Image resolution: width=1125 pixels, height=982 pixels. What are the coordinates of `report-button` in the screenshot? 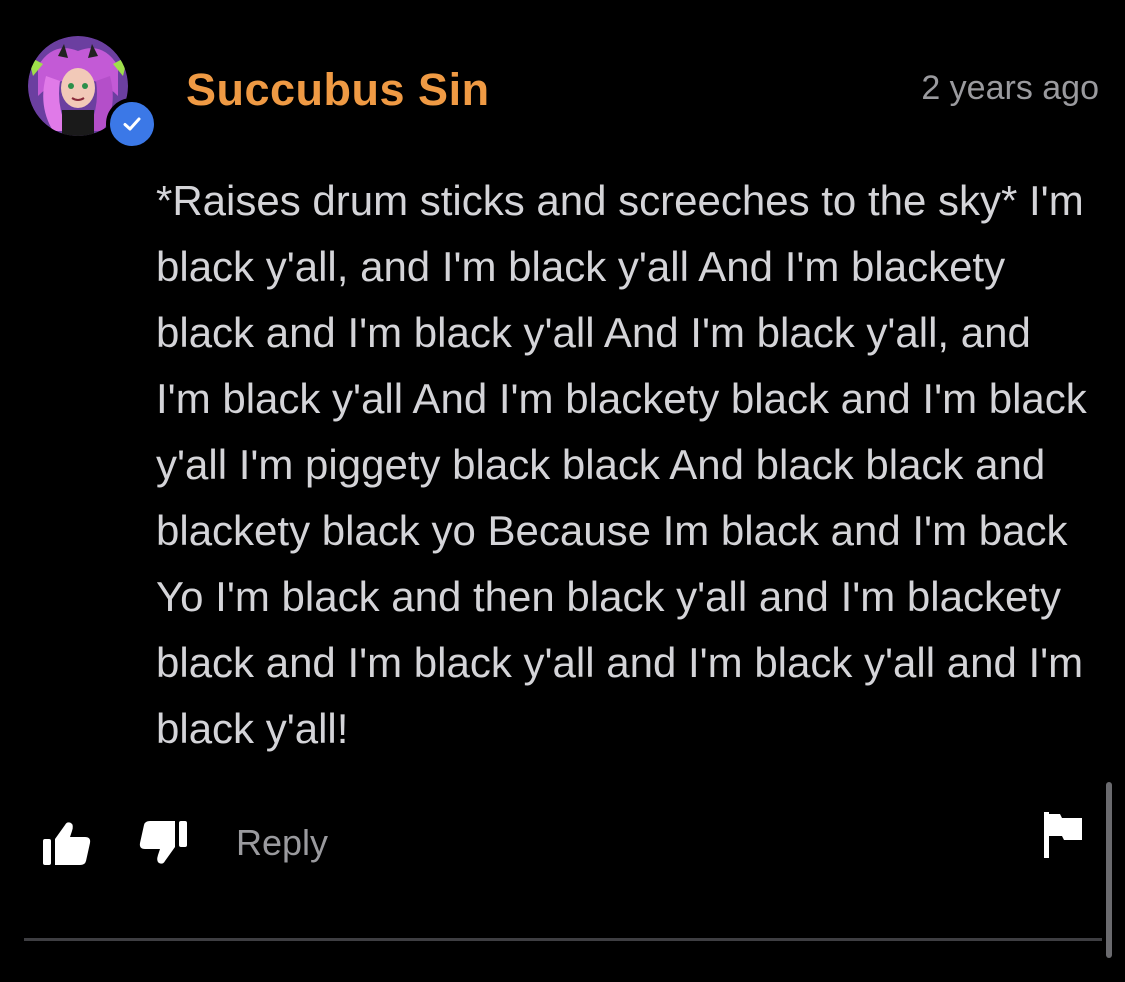 It's located at (1063, 835).